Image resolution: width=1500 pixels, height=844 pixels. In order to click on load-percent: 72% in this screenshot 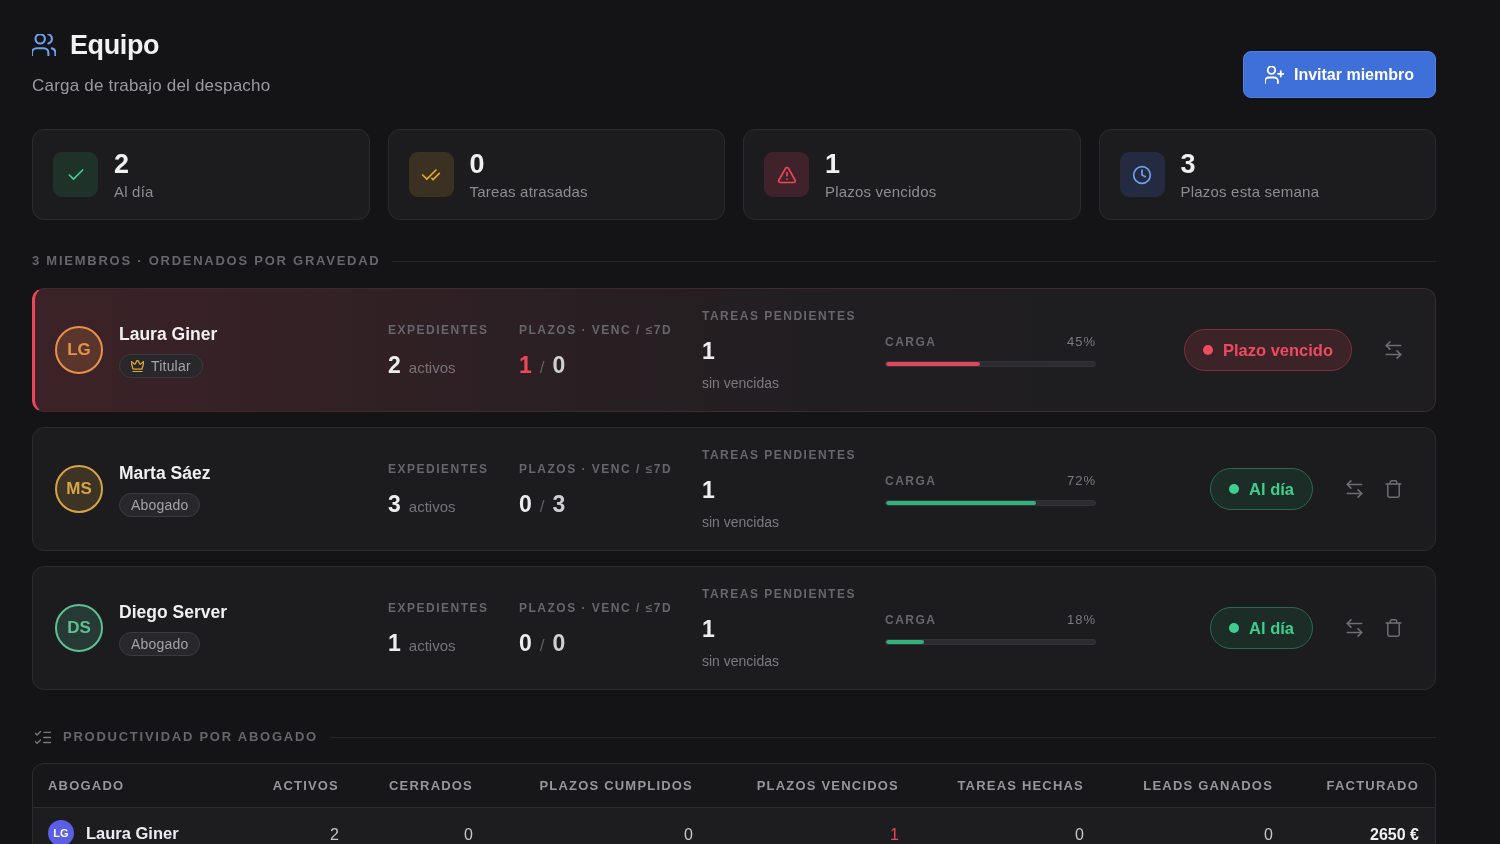, I will do `click(1081, 480)`.